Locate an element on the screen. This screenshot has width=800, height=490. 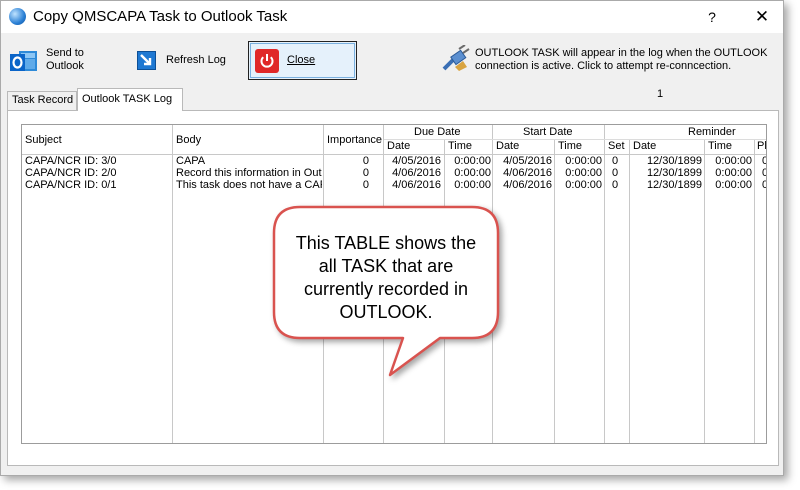
header-start-time: Time is located at coordinates (570, 146).